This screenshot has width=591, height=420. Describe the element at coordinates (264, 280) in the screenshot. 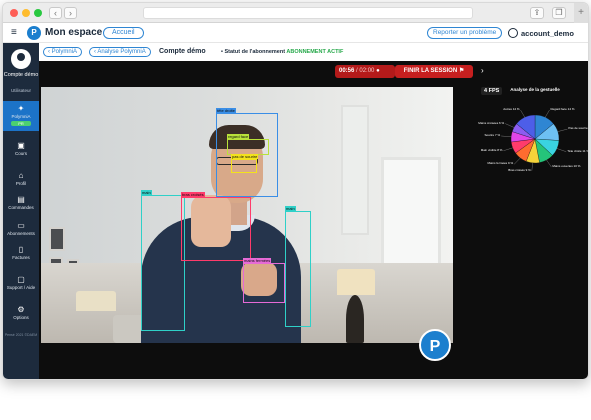

I see `detection-box: mains fermées` at that location.